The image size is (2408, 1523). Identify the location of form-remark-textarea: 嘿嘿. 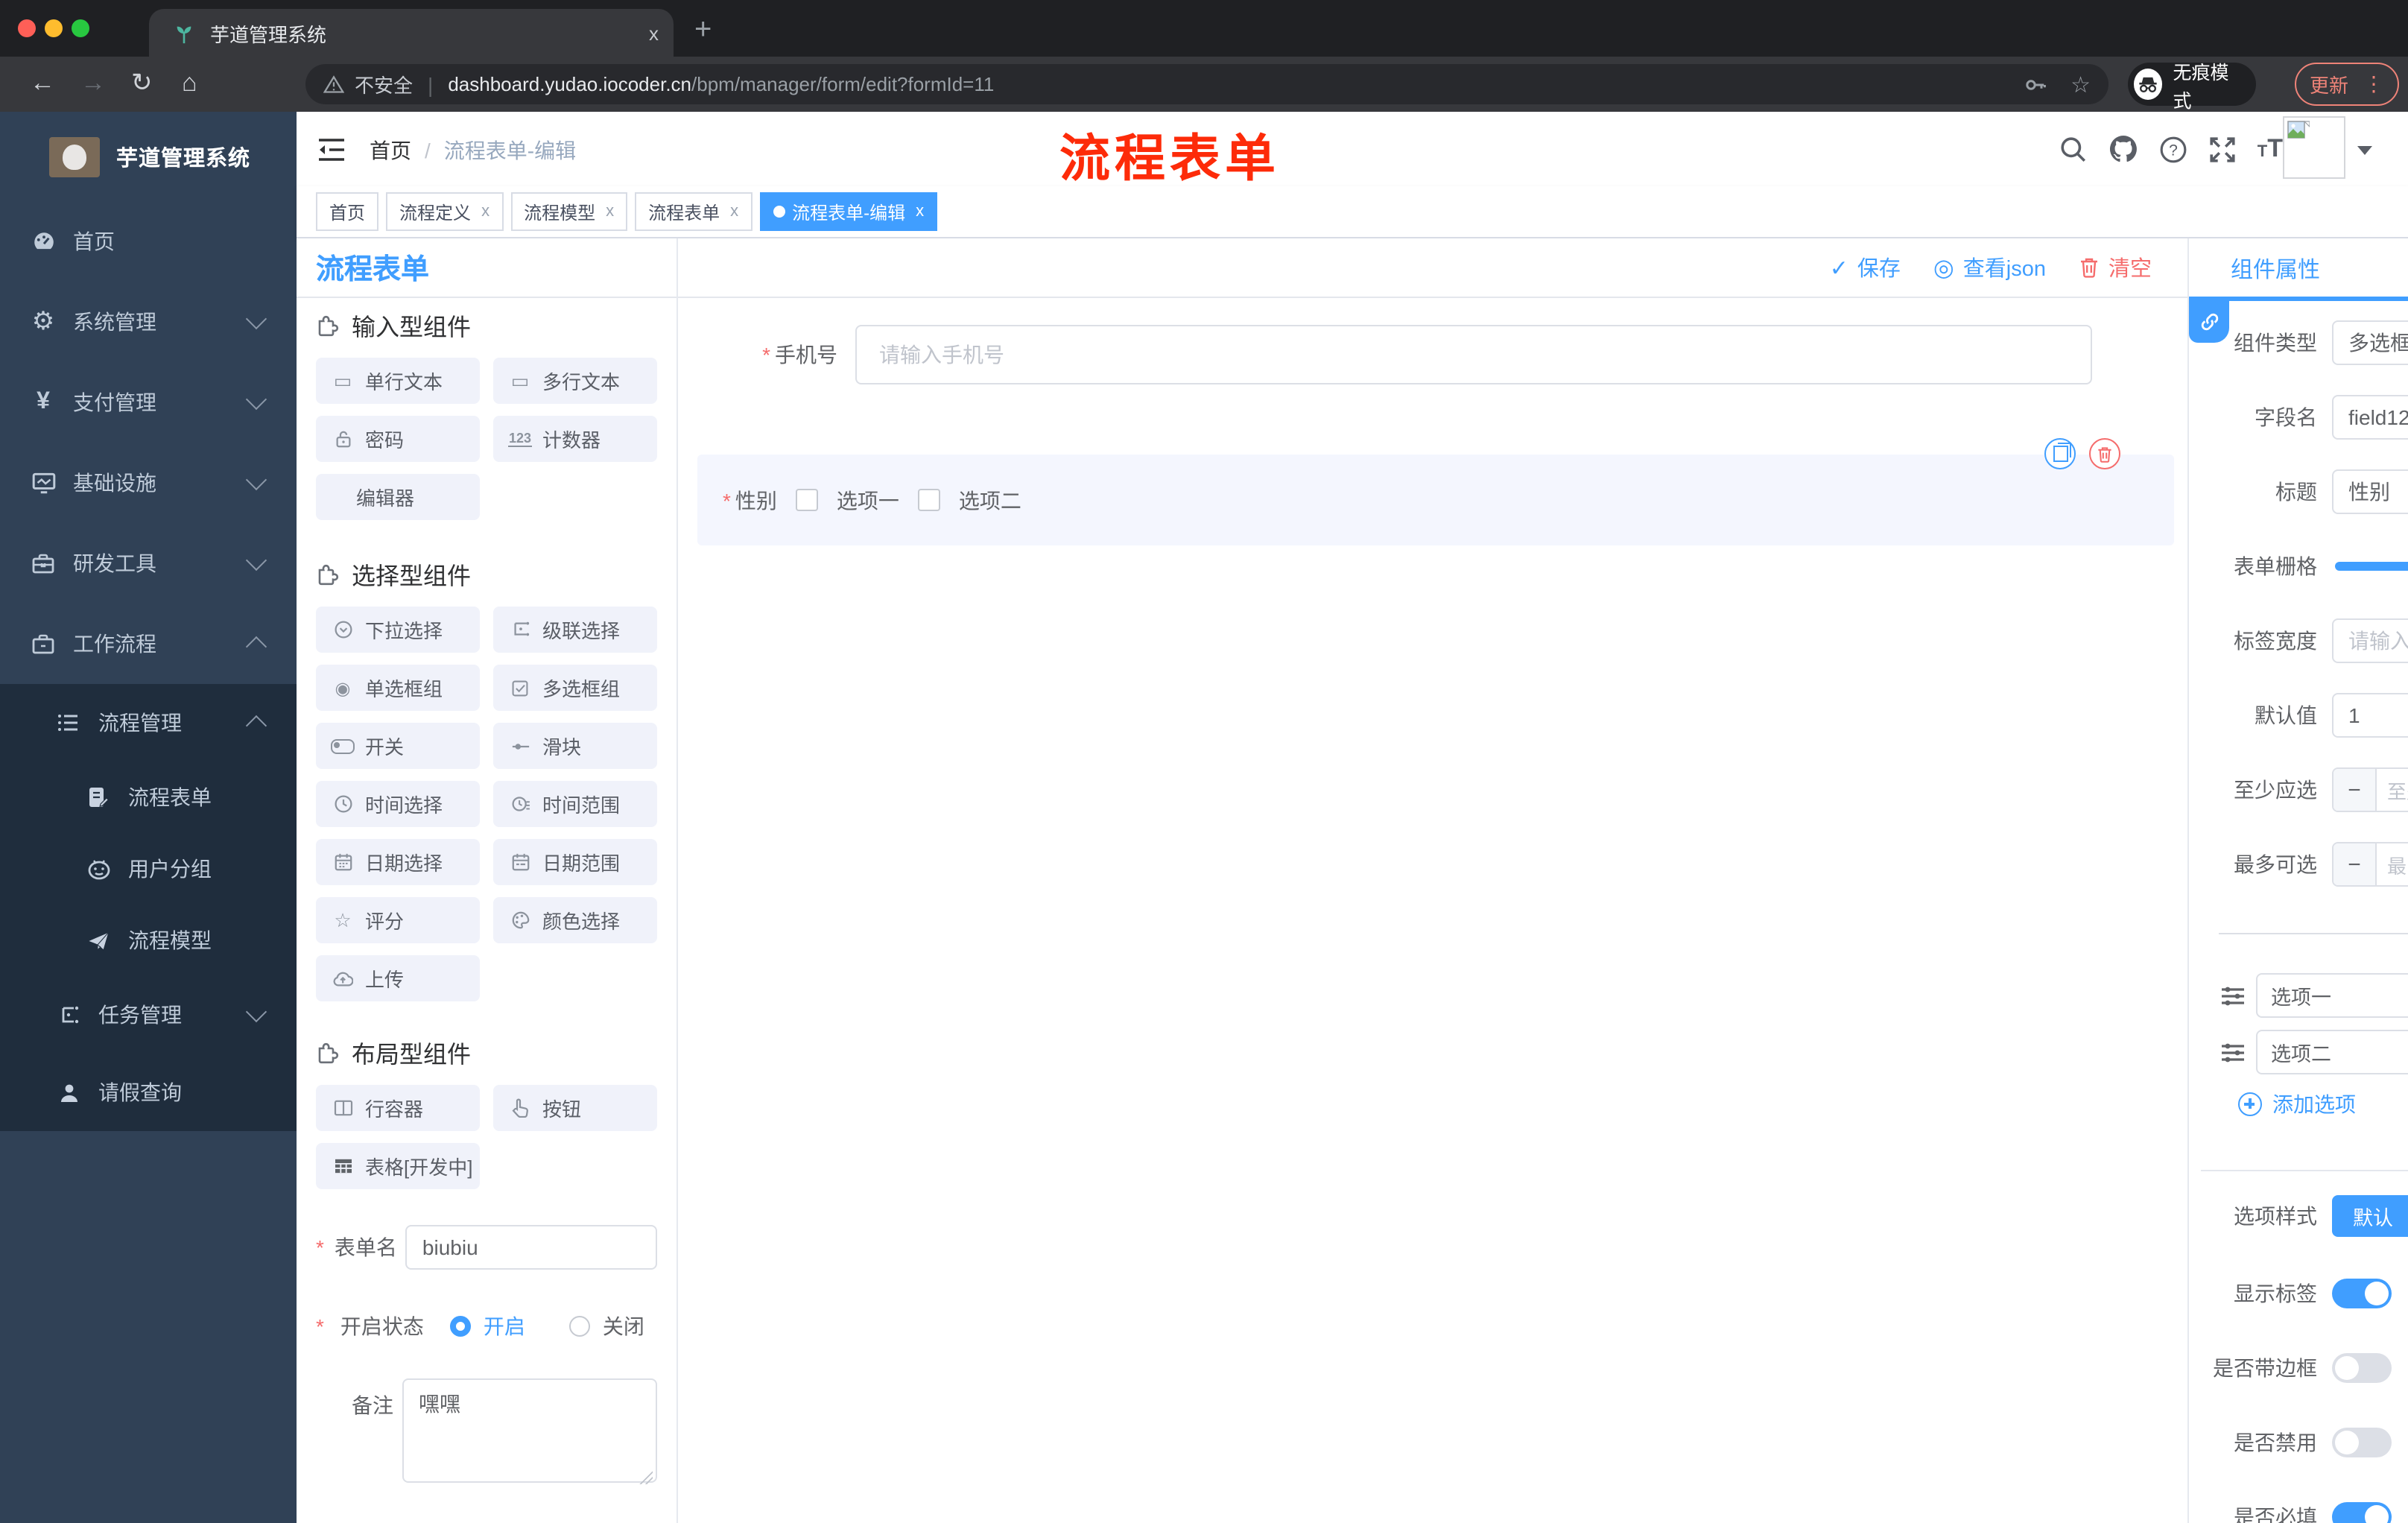
(529, 1431).